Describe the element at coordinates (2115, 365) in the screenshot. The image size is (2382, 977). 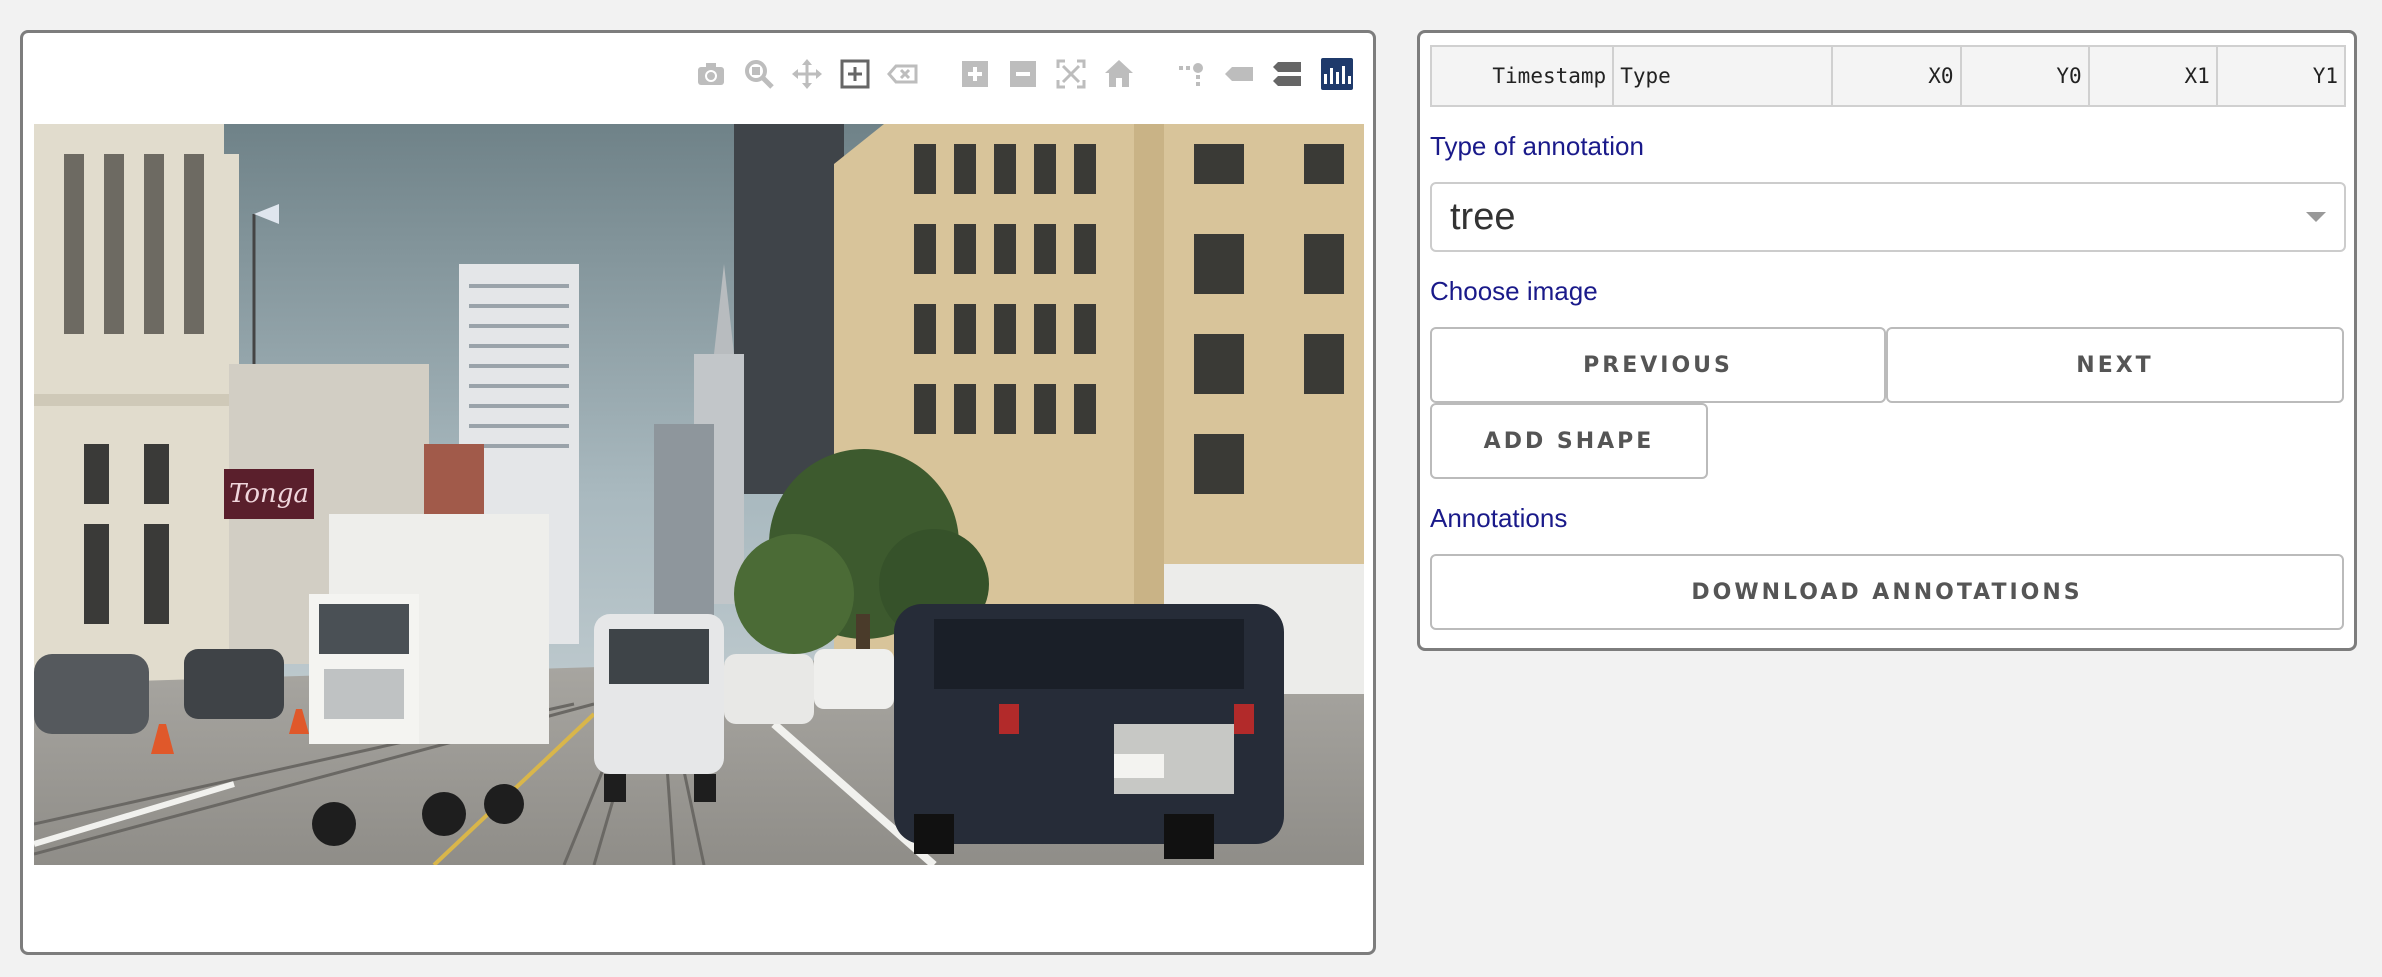
I see `next-button: NEXT` at that location.